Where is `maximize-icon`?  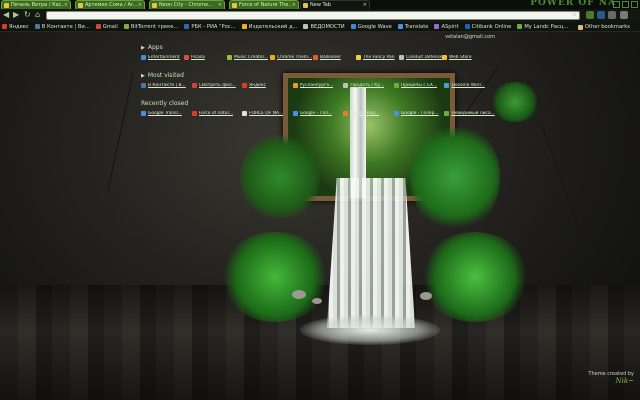 maximize-icon is located at coordinates (625, 4).